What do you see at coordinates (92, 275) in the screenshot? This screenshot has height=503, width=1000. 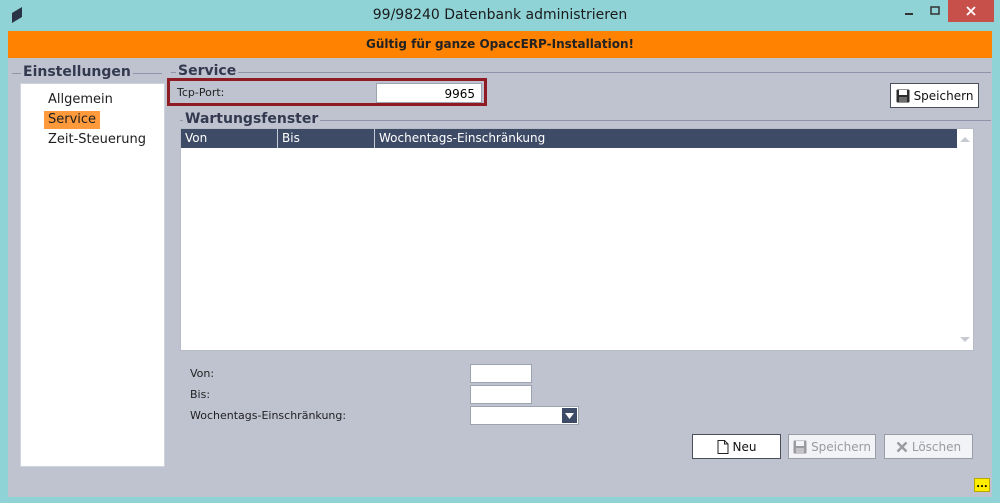 I see `settings-nav: Allgemein Service Zeit-Steuerung` at bounding box center [92, 275].